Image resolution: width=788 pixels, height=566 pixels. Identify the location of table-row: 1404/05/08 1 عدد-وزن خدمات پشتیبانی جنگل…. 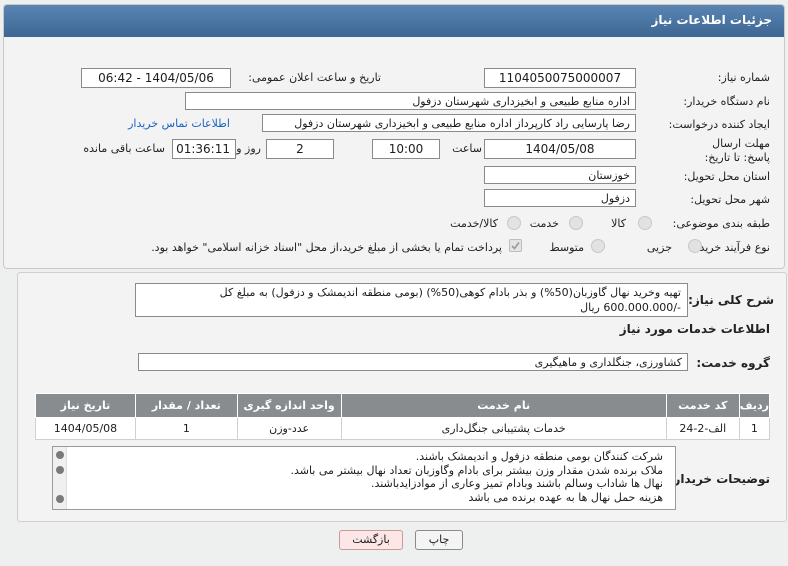
(403, 428).